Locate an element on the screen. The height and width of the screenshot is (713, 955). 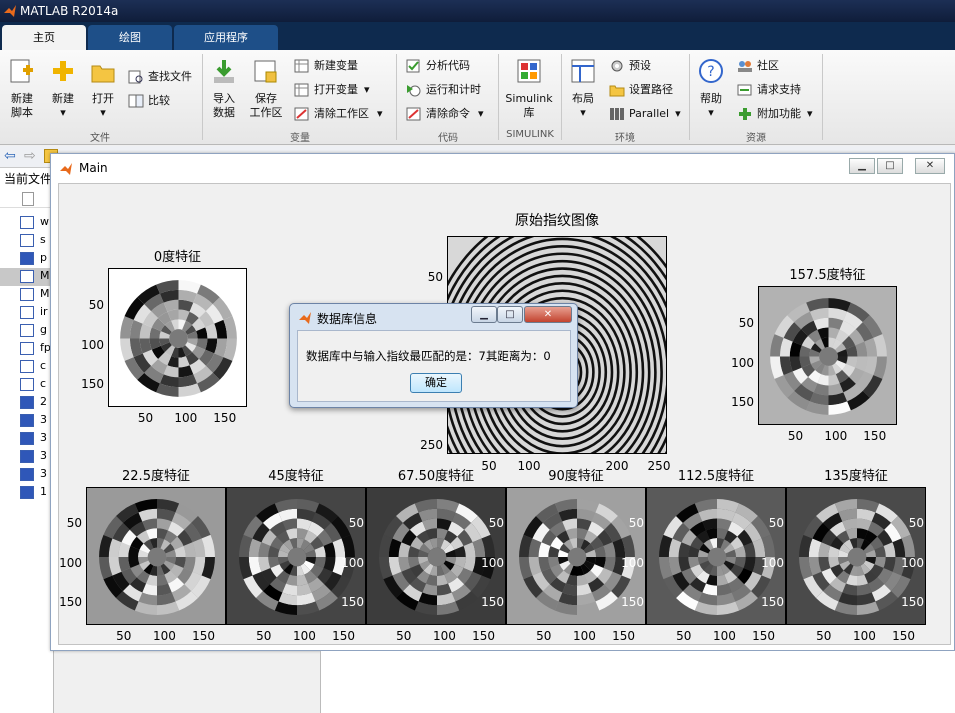
simulink-library-button: Simulink 库 is located at coordinates (529, 106).